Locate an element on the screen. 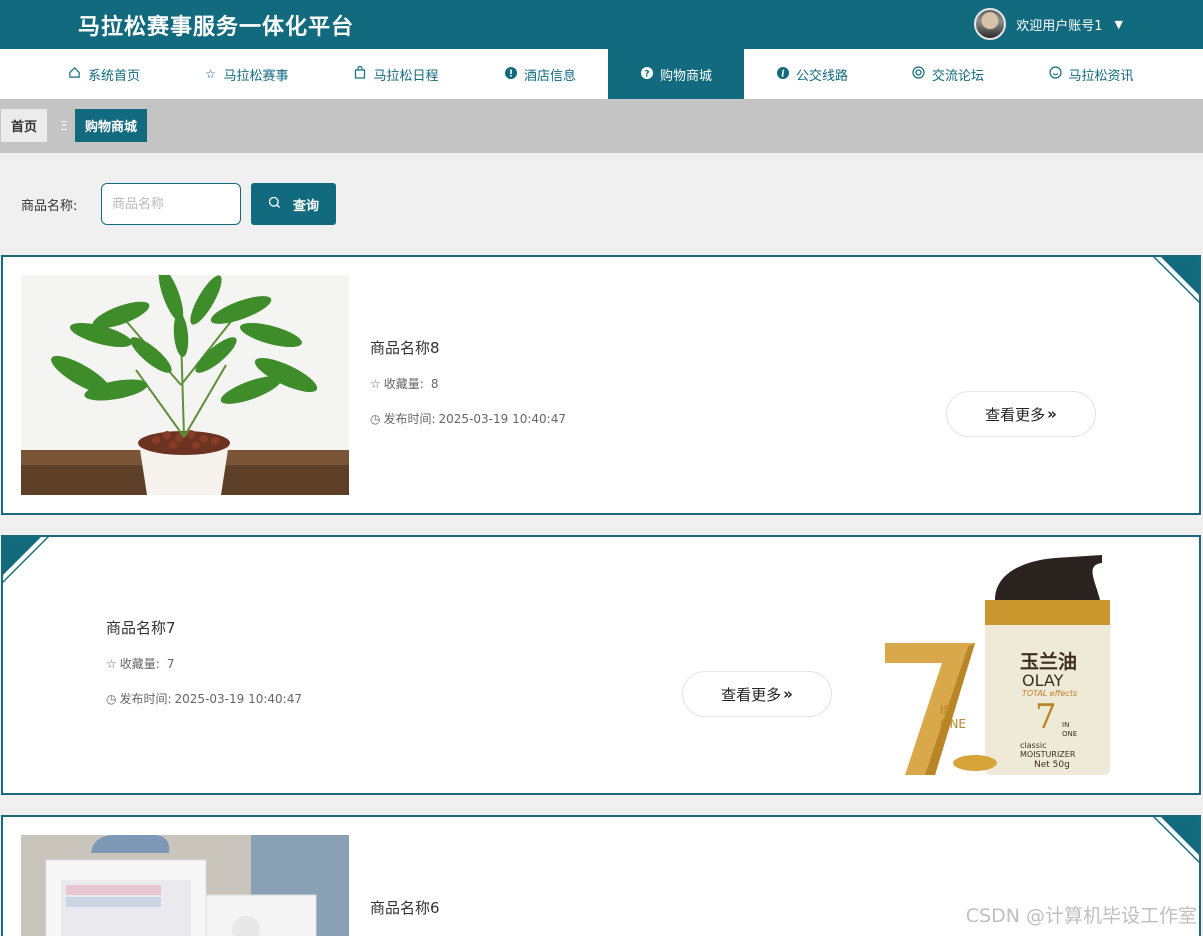  nav-label: 马拉松资讯 is located at coordinates (1101, 76).